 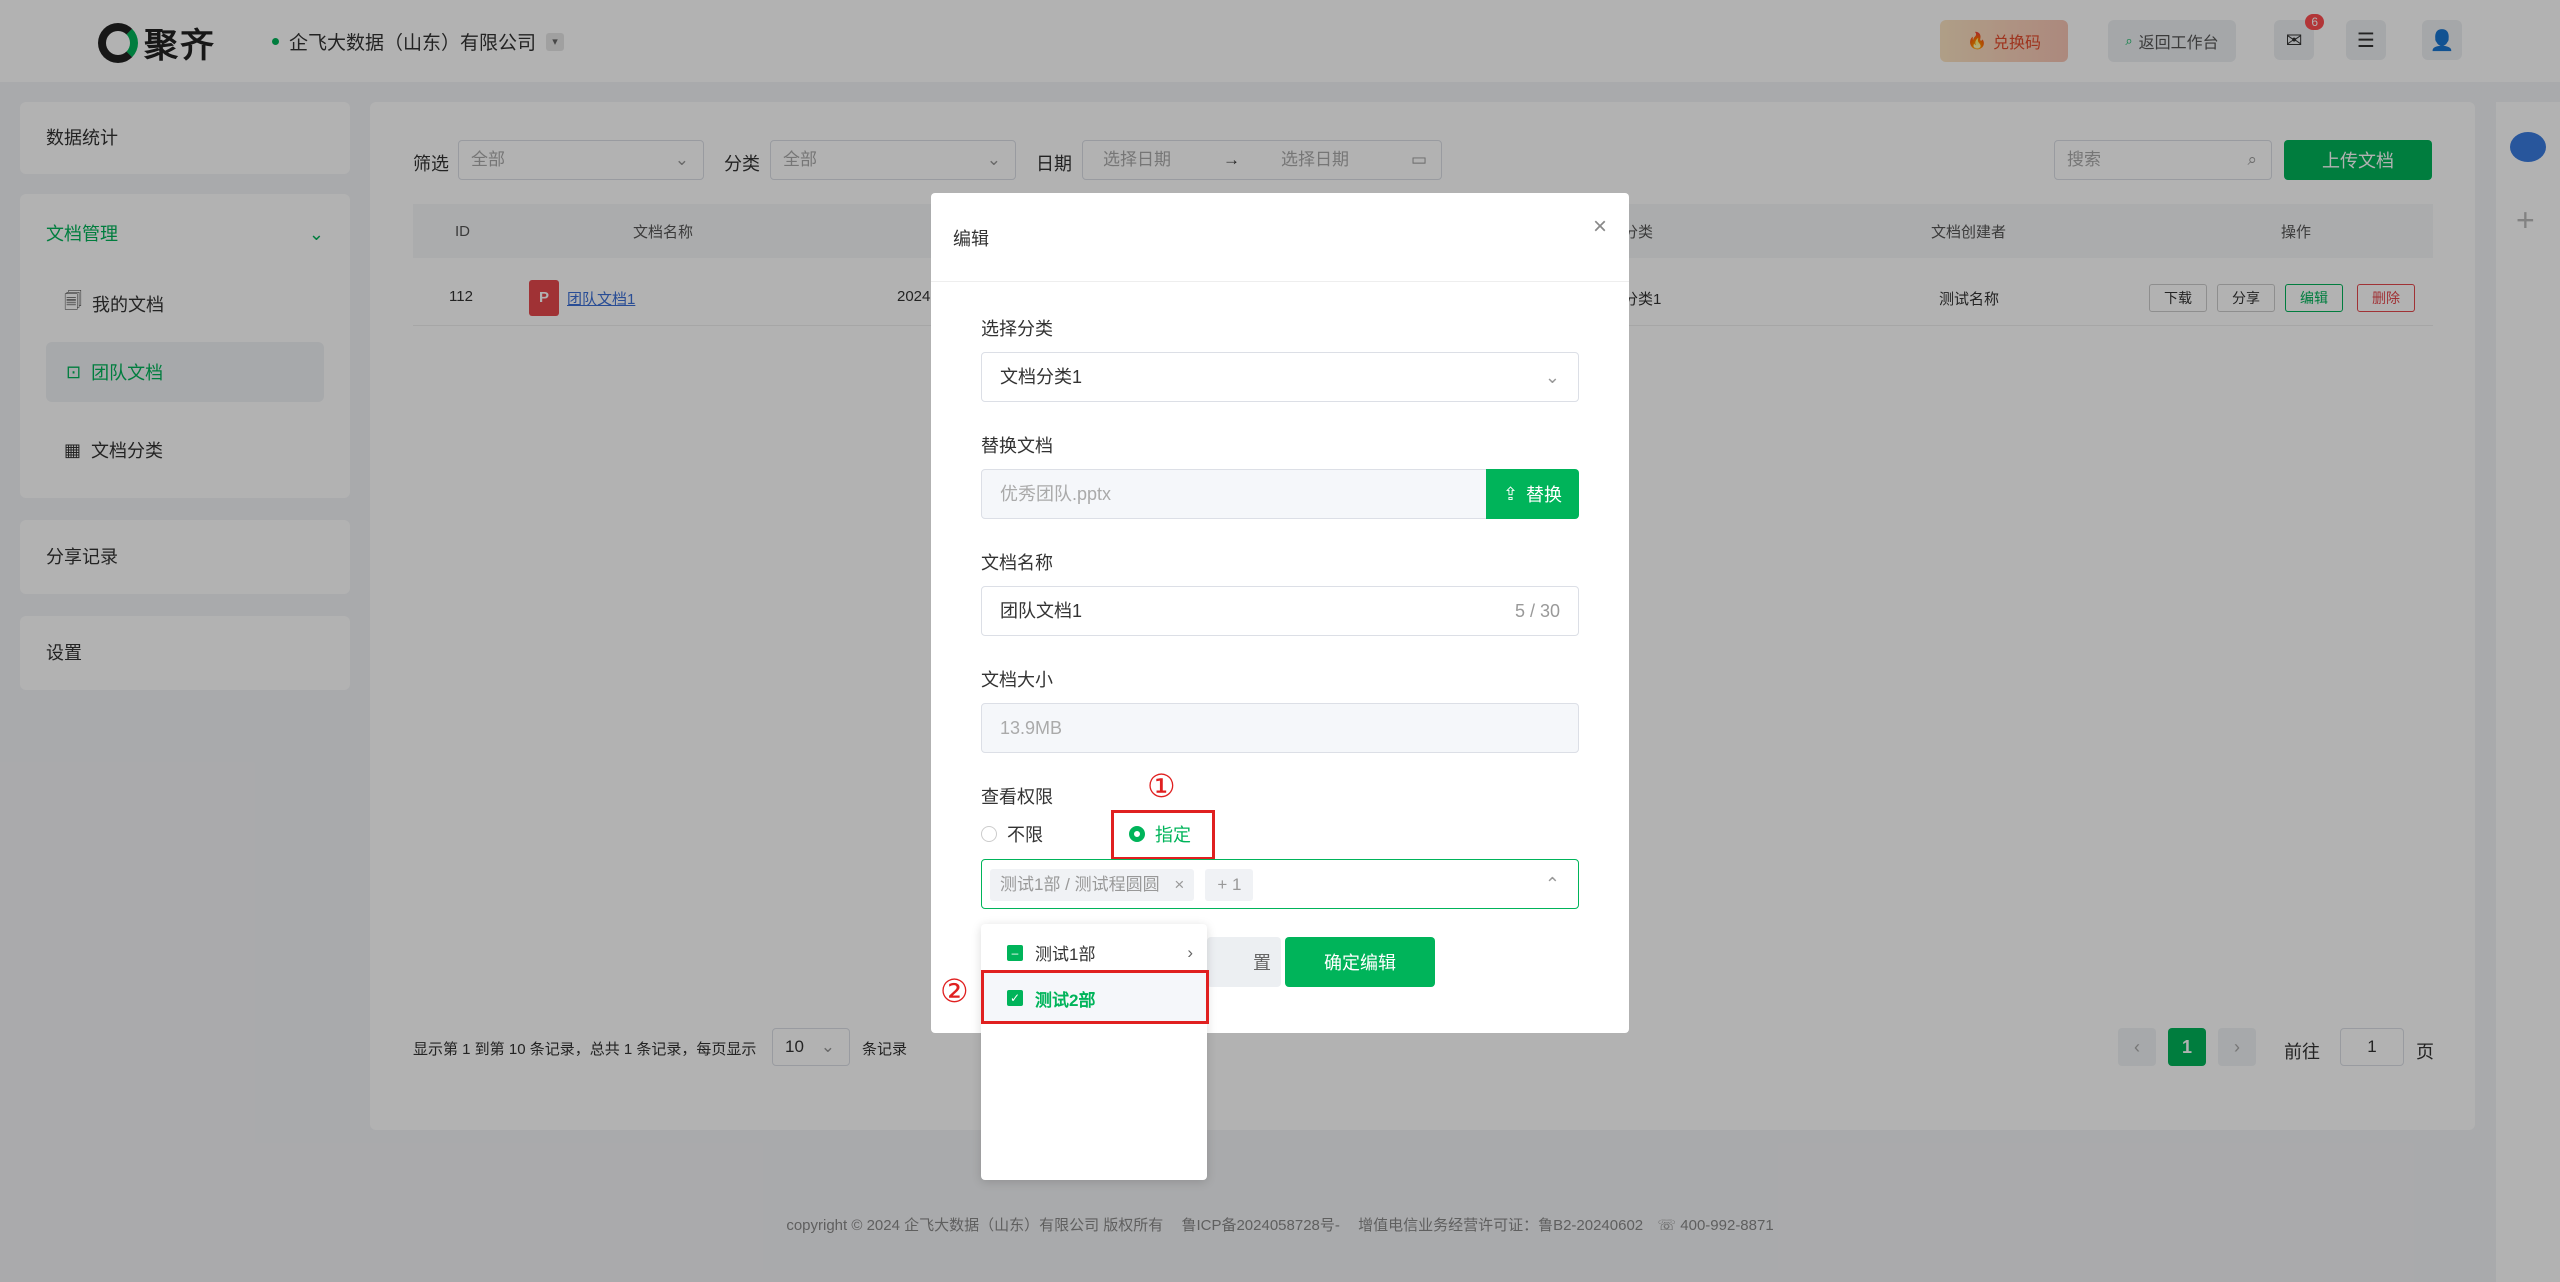 I want to click on dropdown-item-dept1: – 测试1部 ›, so click(x=1100, y=952).